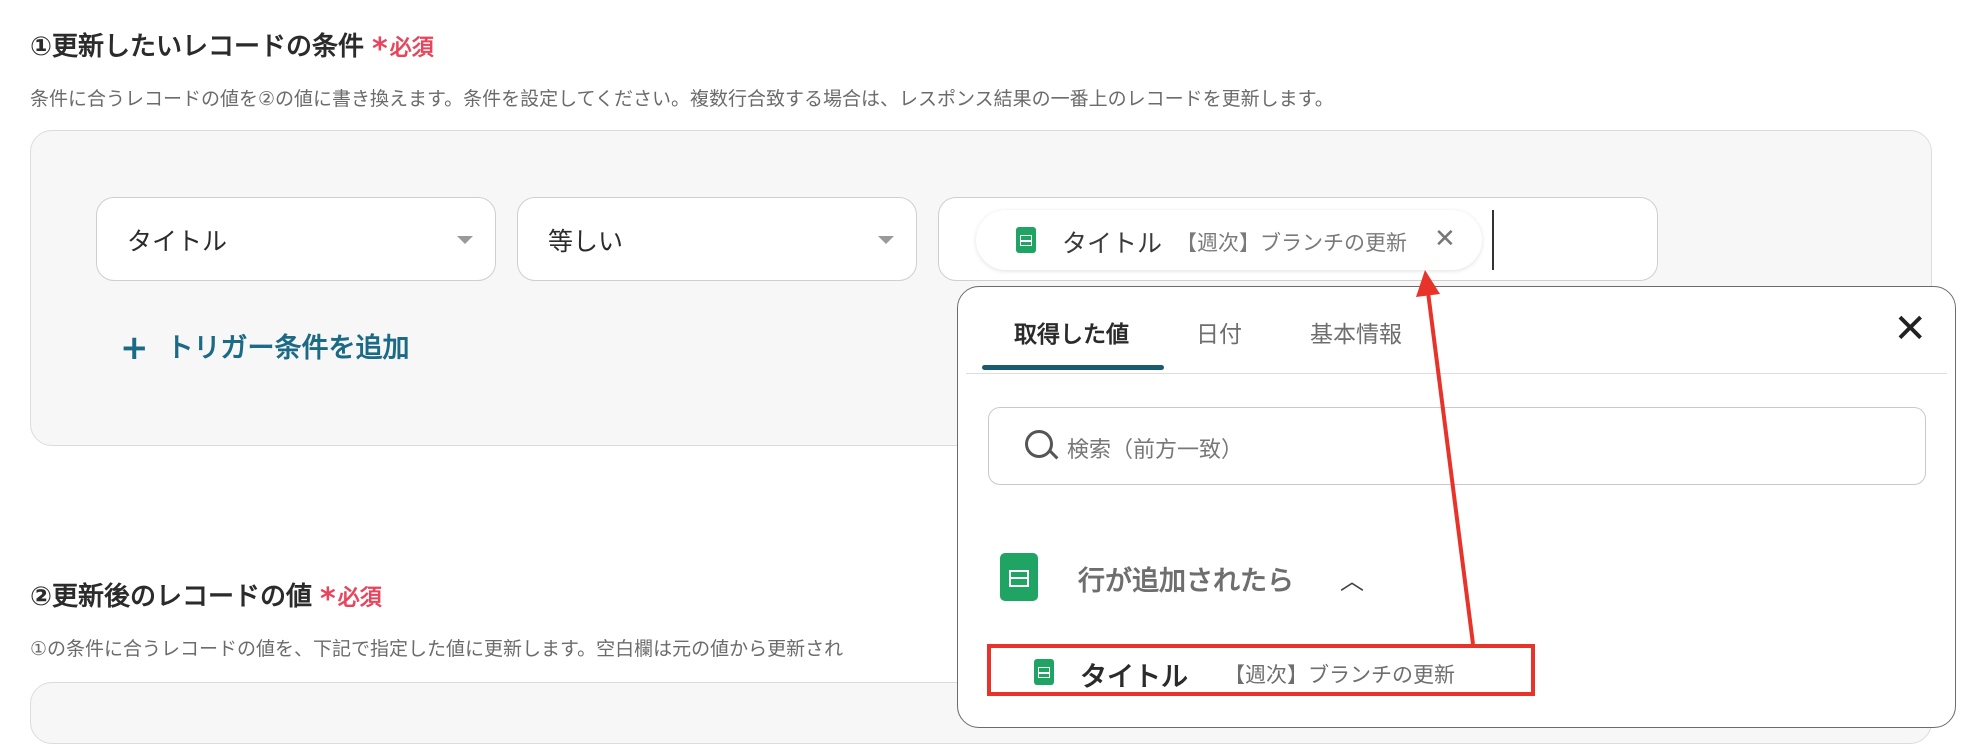 The width and height of the screenshot is (1978, 744). I want to click on add-trigger-label: トリガー条件を追加, so click(288, 348).